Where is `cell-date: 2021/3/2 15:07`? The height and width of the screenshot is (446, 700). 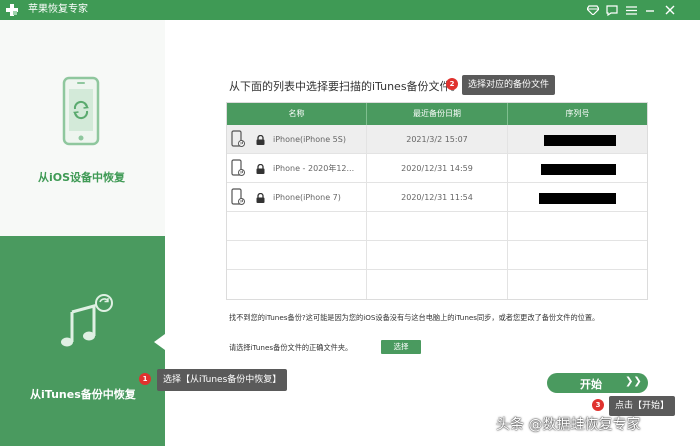
cell-date: 2021/3/2 15:07 is located at coordinates (437, 139).